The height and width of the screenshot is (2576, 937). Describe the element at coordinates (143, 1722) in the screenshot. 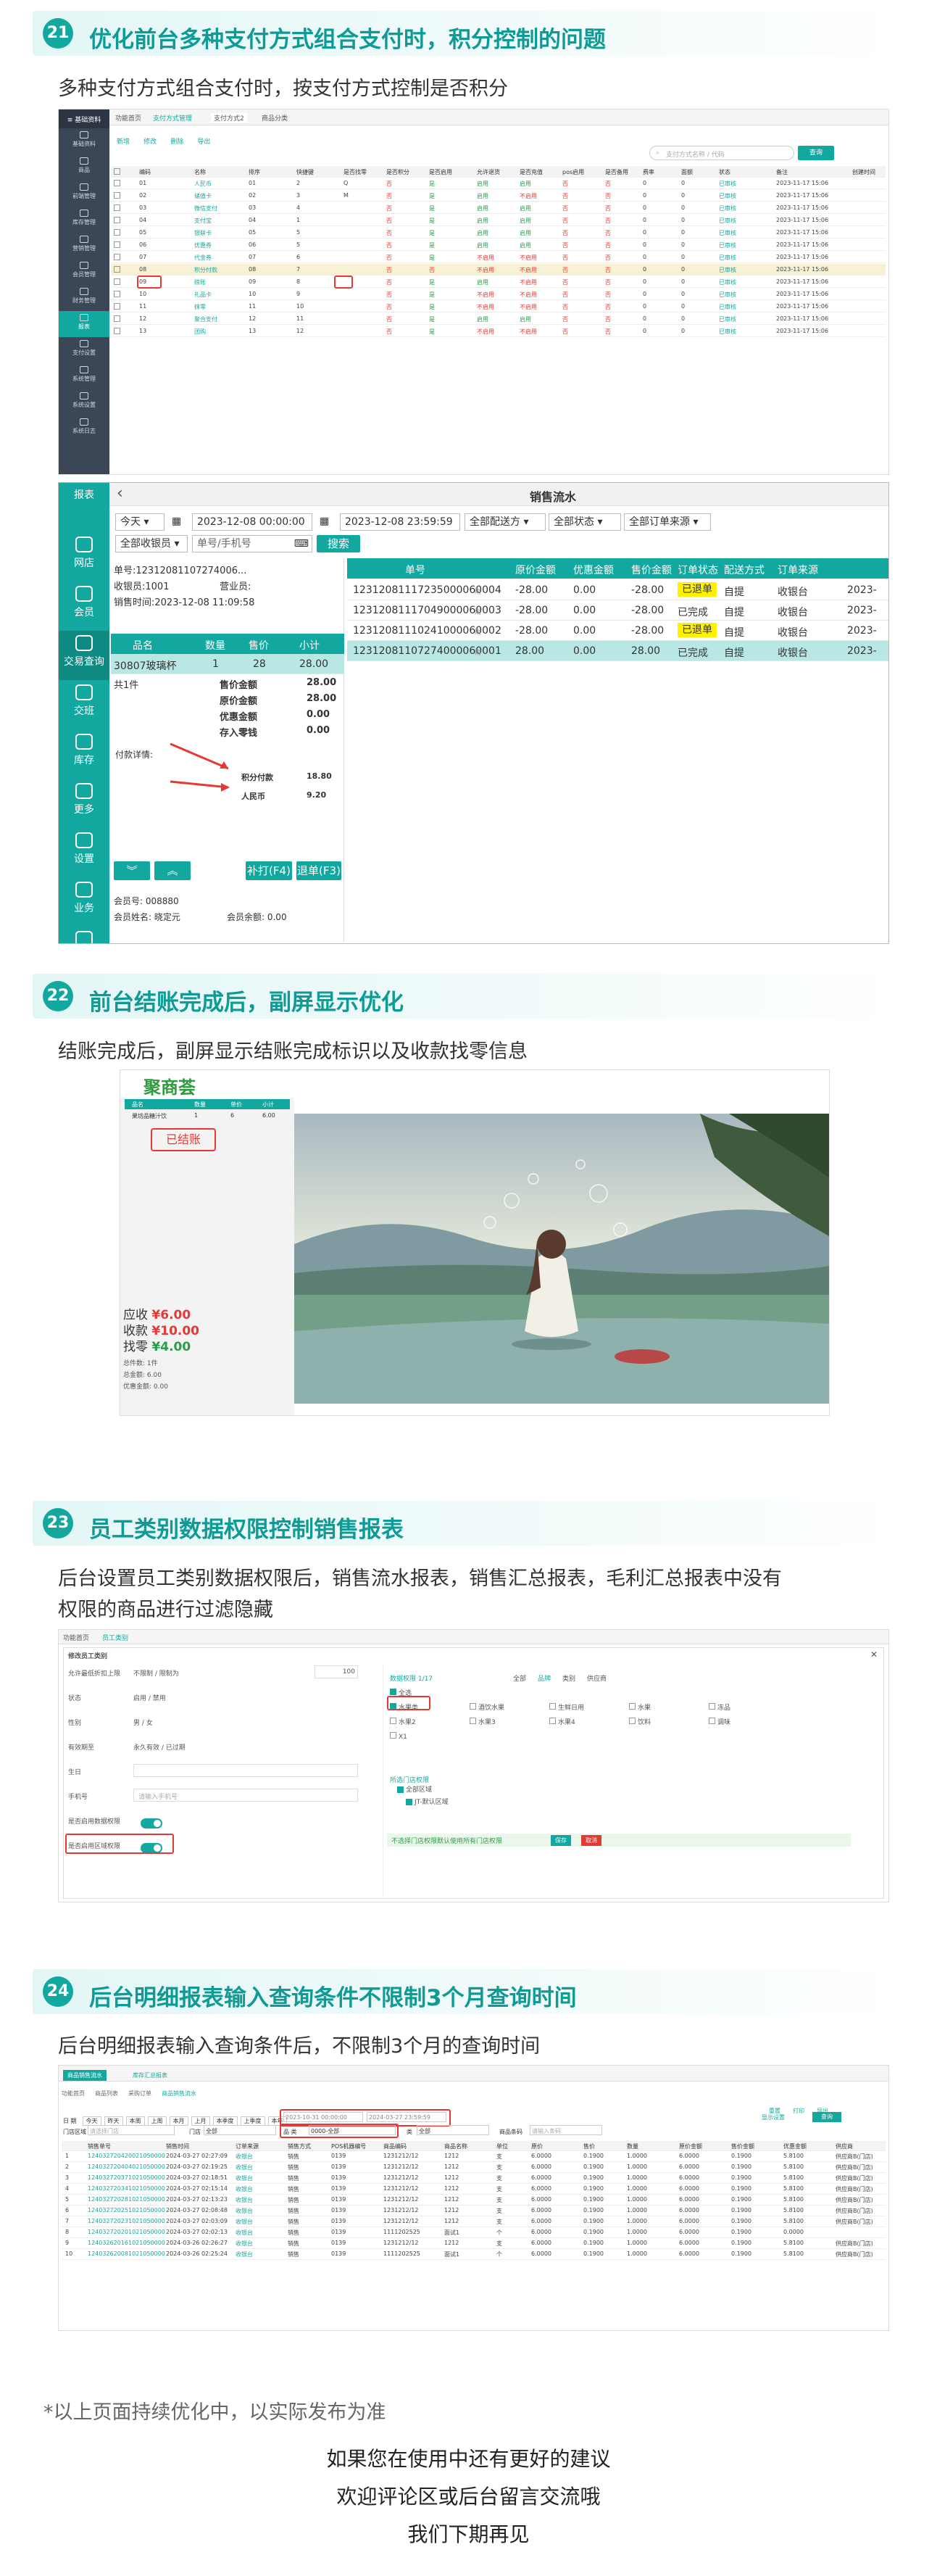

I see `form-radio-group: 男 / 女` at that location.